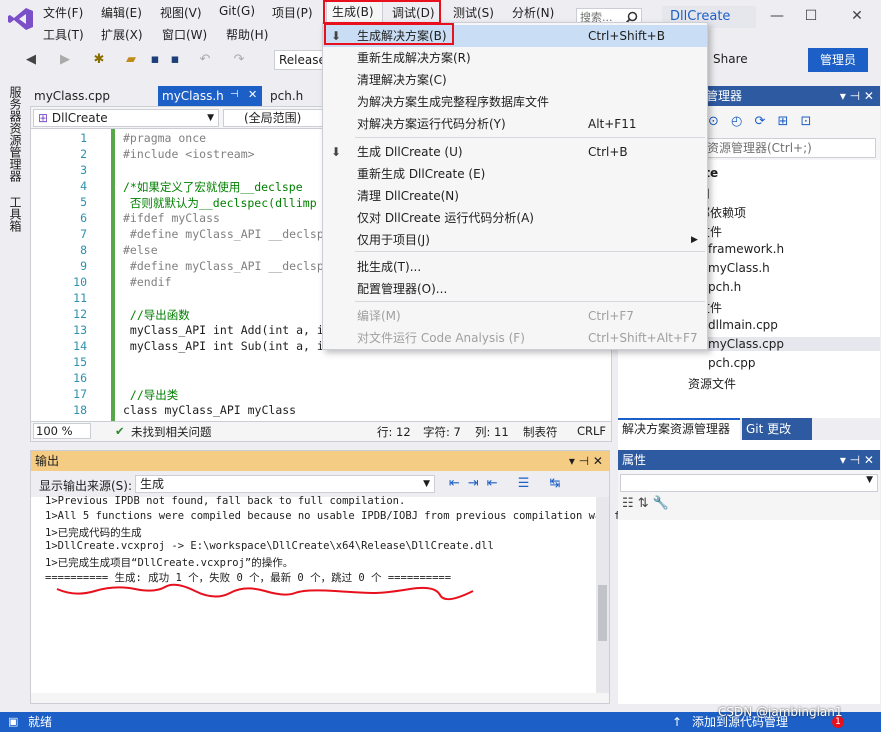 The height and width of the screenshot is (732, 881). What do you see at coordinates (121, 12) in the screenshot?
I see `menu-edit: 编辑(E)` at bounding box center [121, 12].